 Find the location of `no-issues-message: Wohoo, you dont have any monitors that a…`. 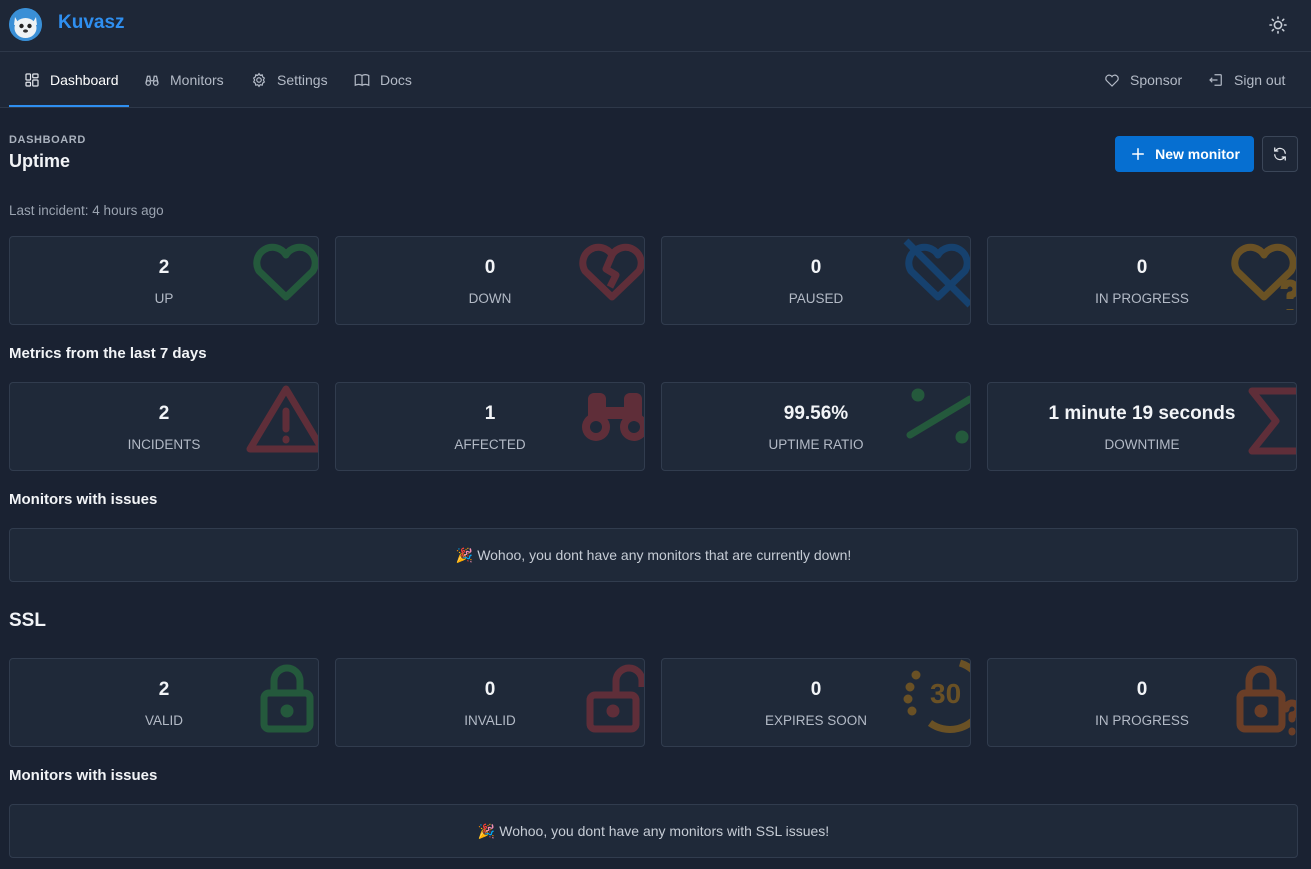

no-issues-message: Wohoo, you dont have any monitors that a… is located at coordinates (664, 555).